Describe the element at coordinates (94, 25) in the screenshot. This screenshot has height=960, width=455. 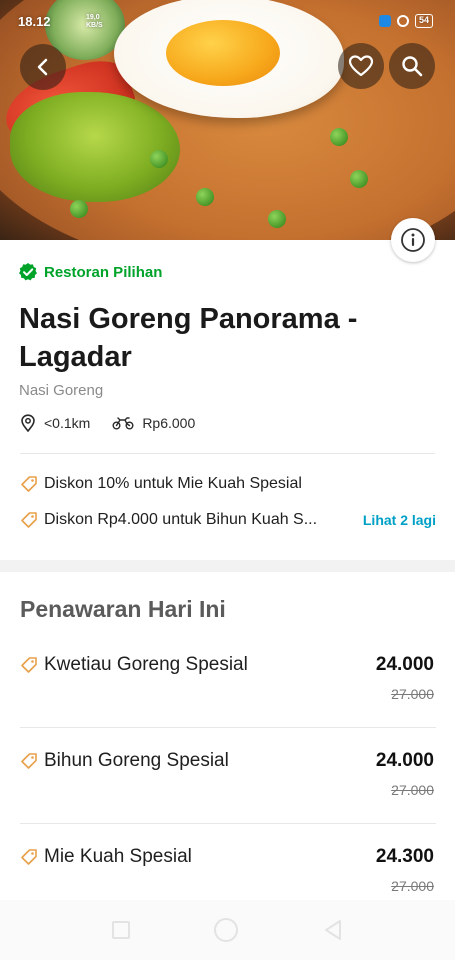
I see `net-speed-unit: KB/S` at that location.